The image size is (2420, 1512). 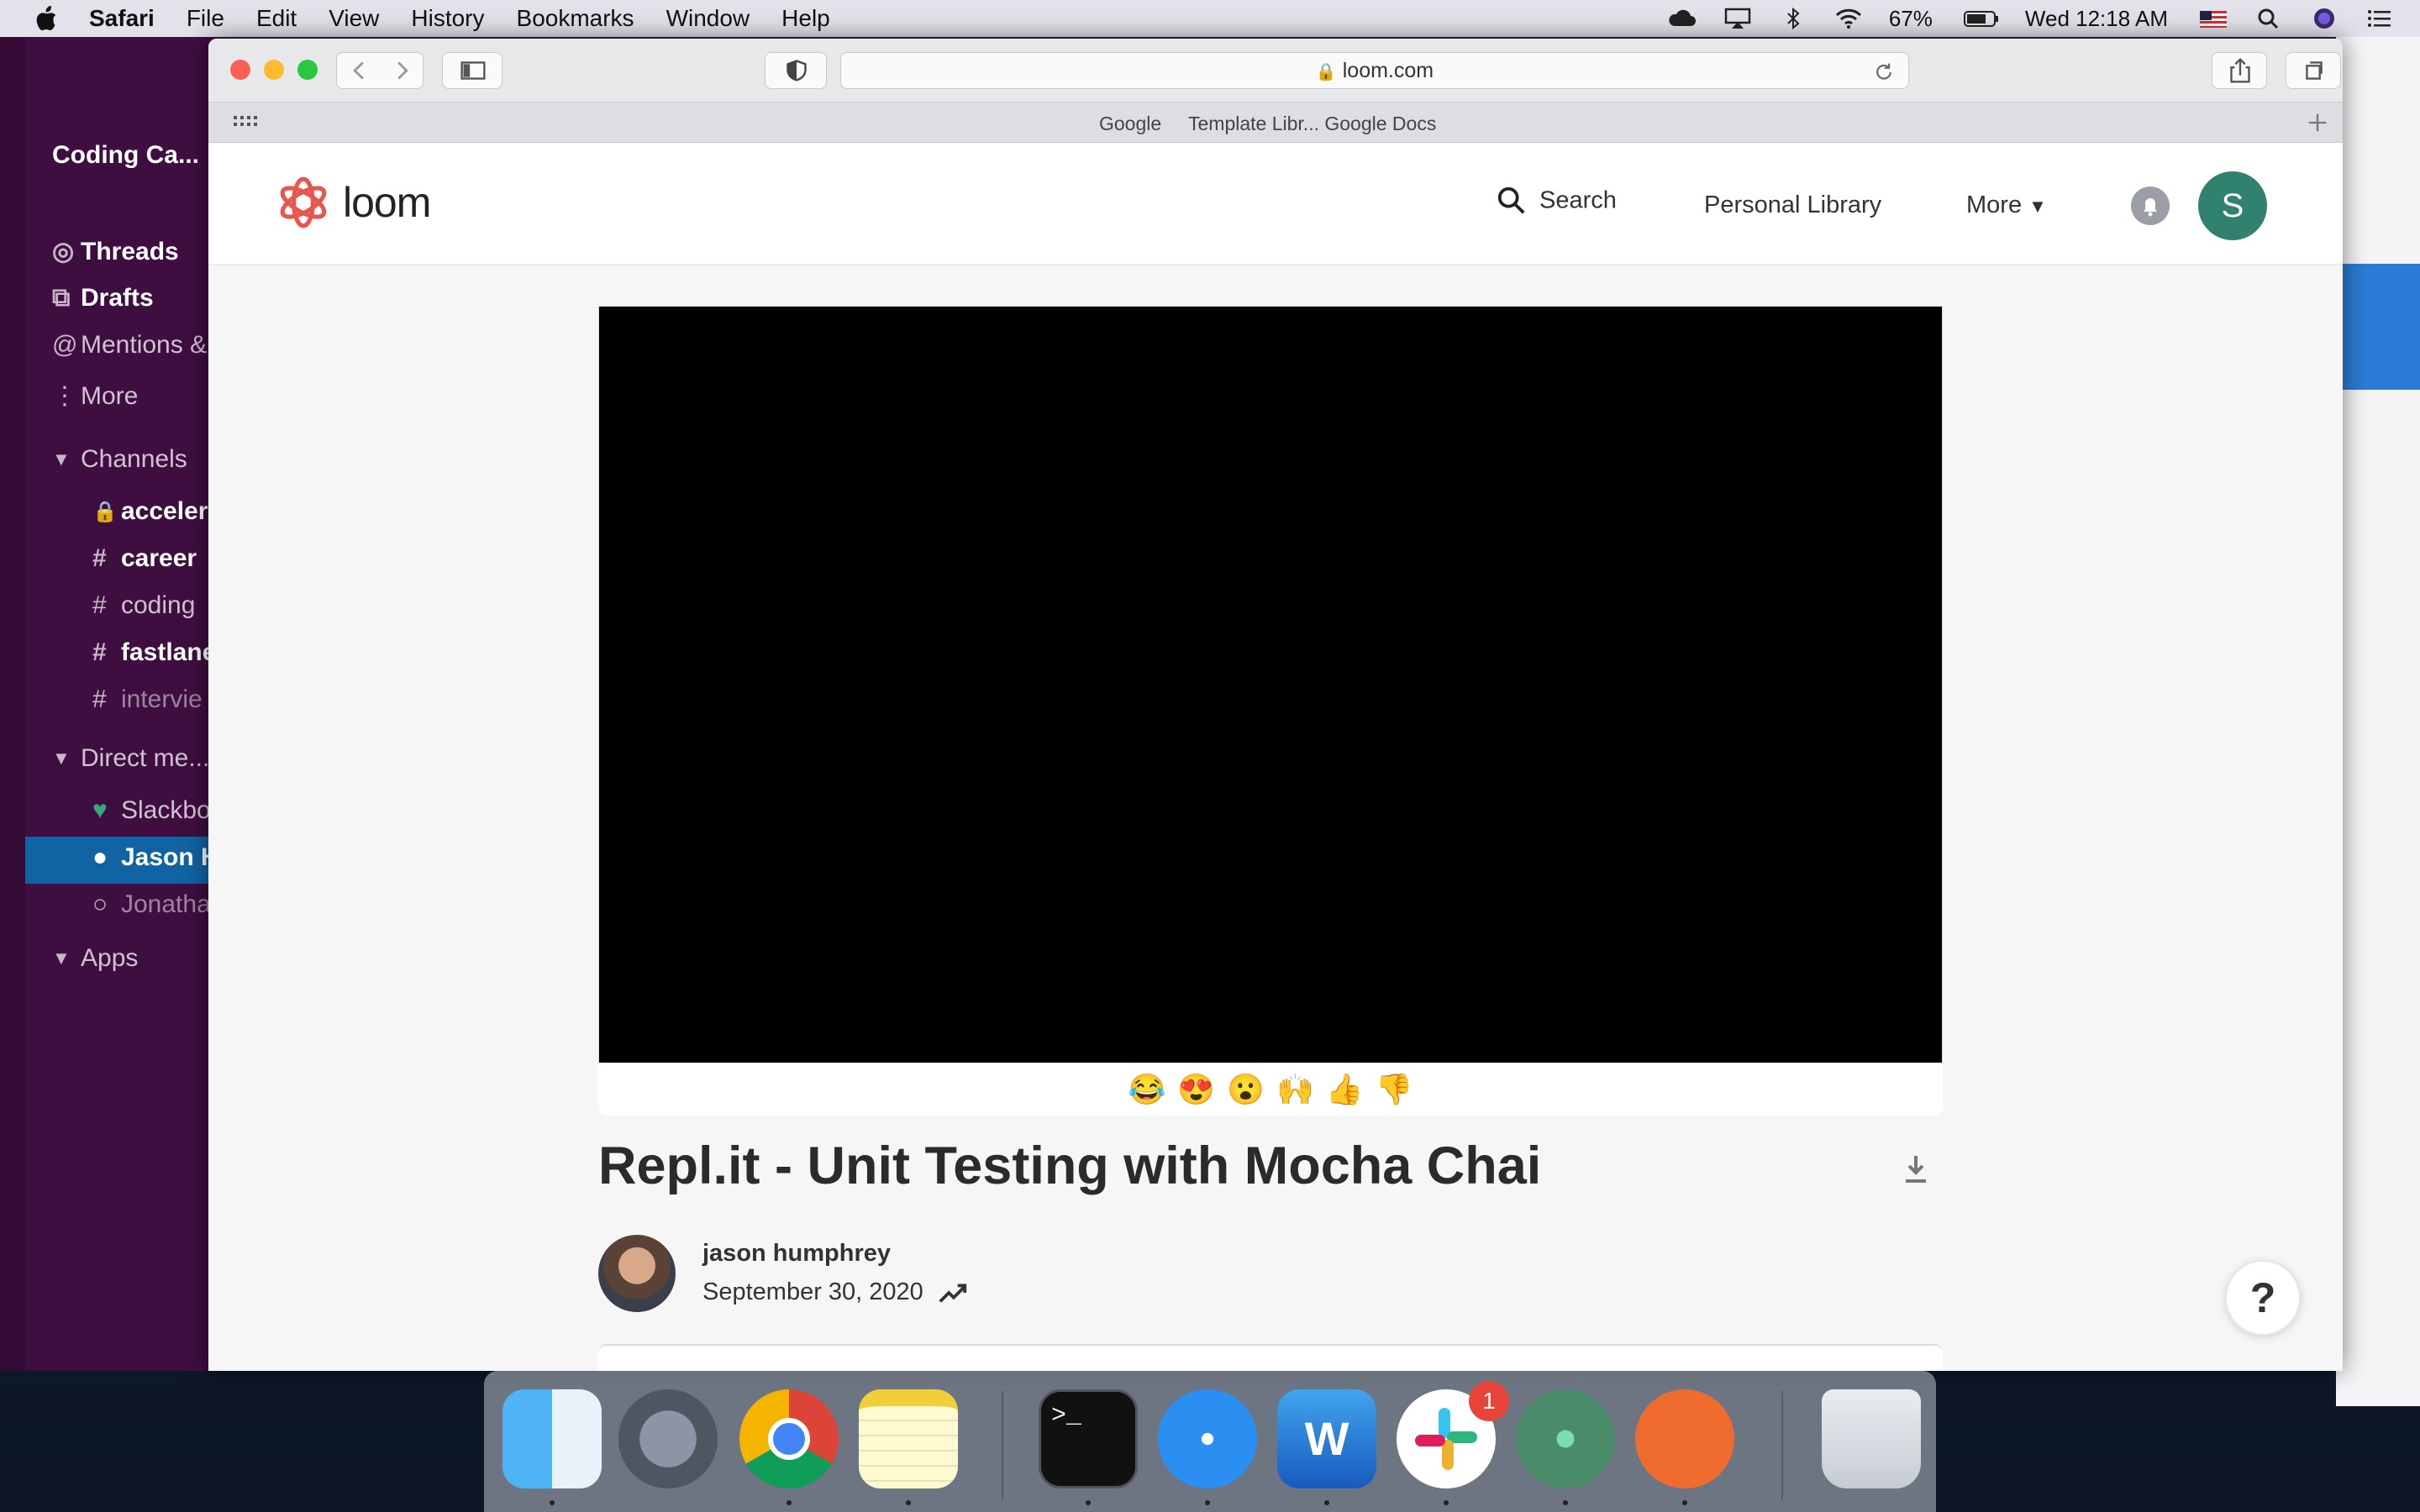 I want to click on favorite-template-library: Template Libr... Google Docs, so click(x=1312, y=124).